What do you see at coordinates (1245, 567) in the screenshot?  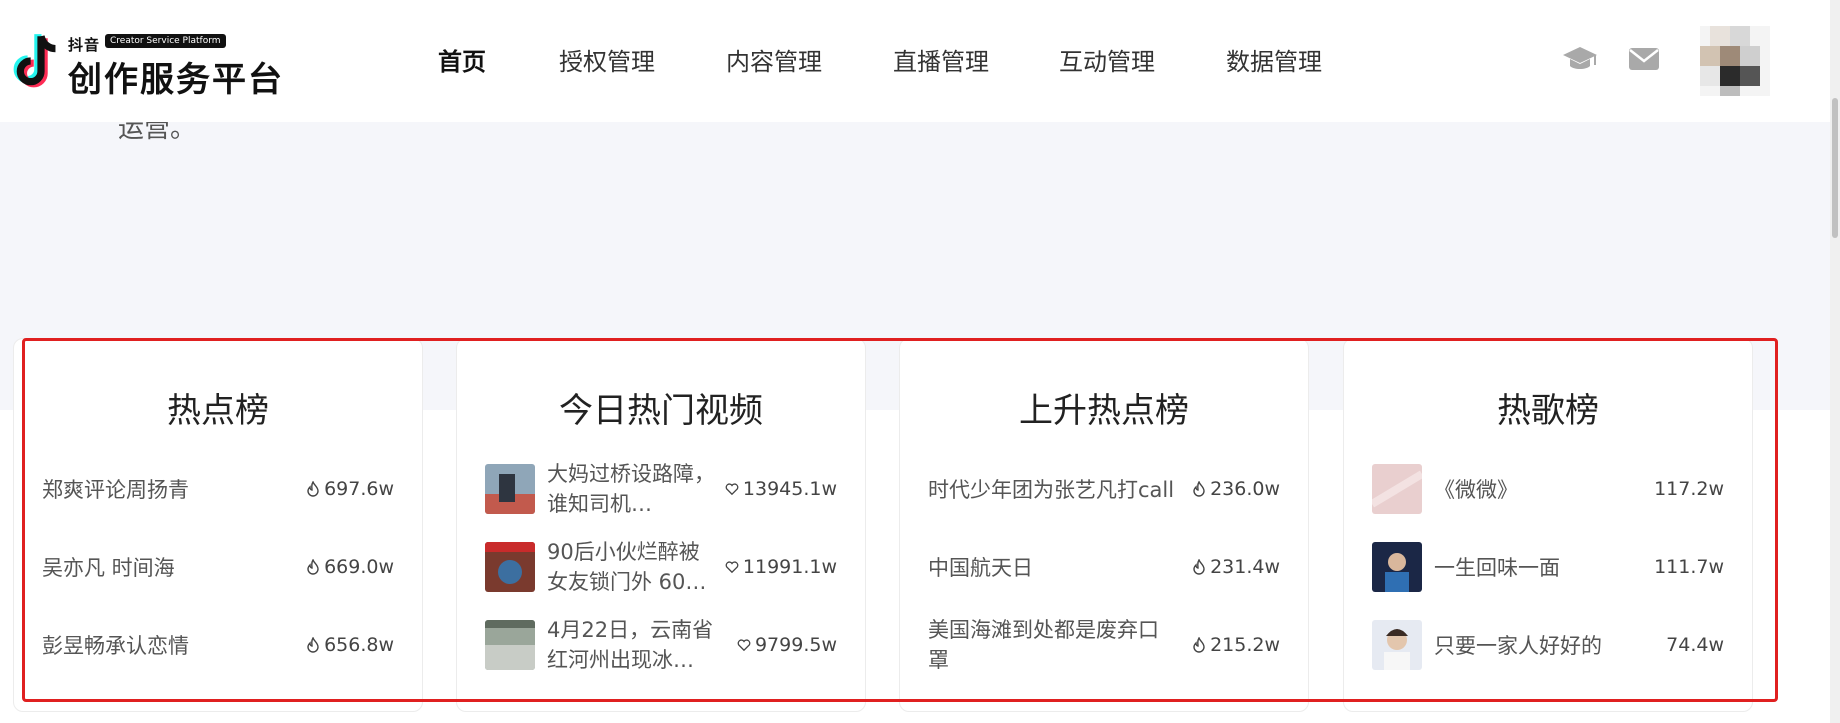 I see `metric-value: 231.4w` at bounding box center [1245, 567].